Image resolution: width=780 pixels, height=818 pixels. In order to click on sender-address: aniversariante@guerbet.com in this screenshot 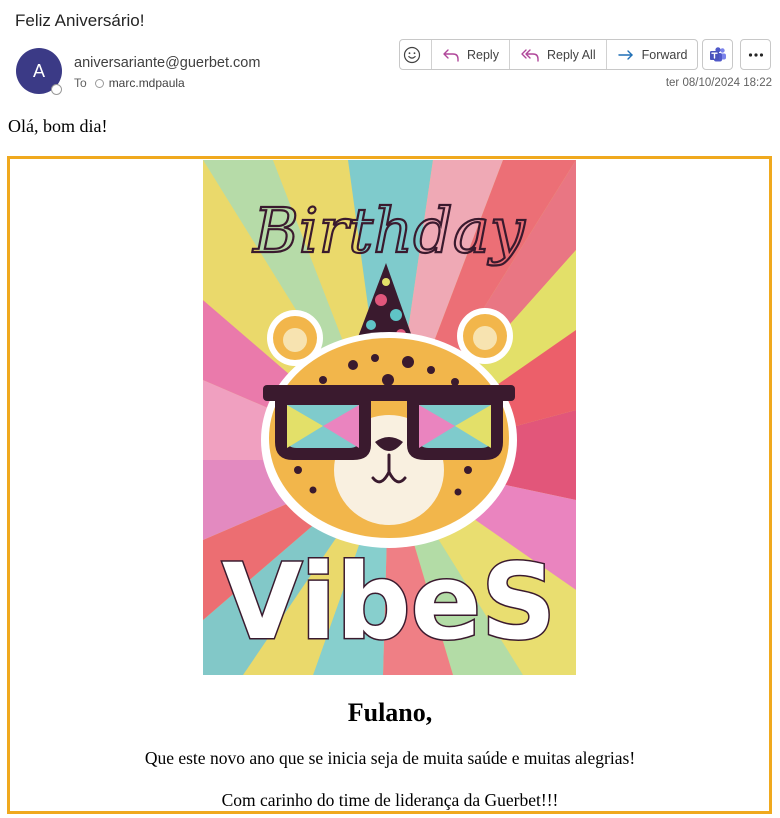, I will do `click(167, 63)`.